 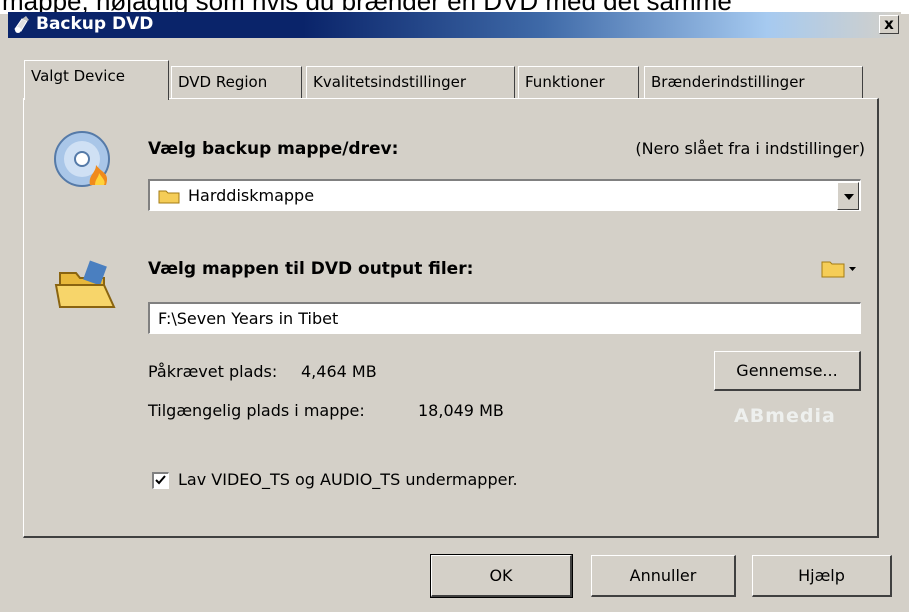 What do you see at coordinates (82, 159) in the screenshot?
I see `disc-burn-icon` at bounding box center [82, 159].